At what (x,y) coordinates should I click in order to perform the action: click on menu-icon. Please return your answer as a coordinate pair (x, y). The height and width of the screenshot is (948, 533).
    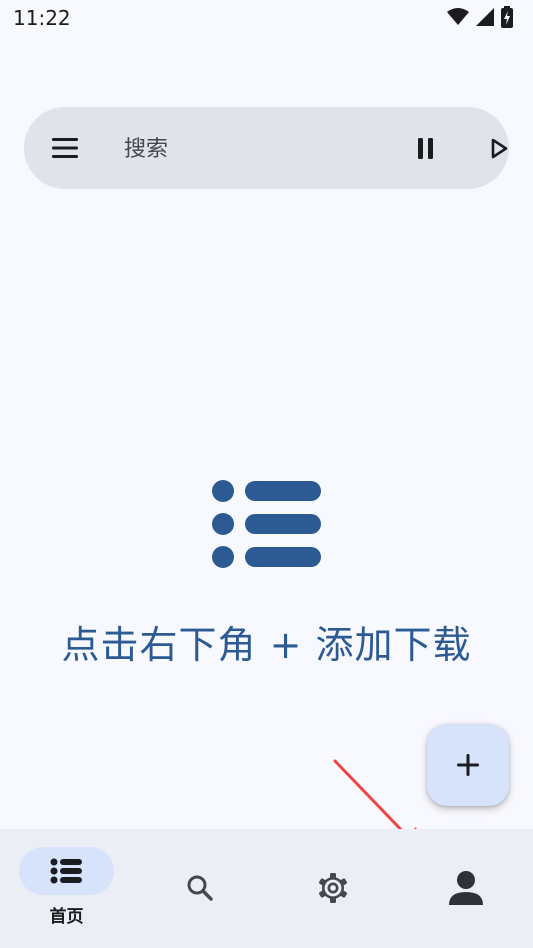
    Looking at the image, I should click on (65, 148).